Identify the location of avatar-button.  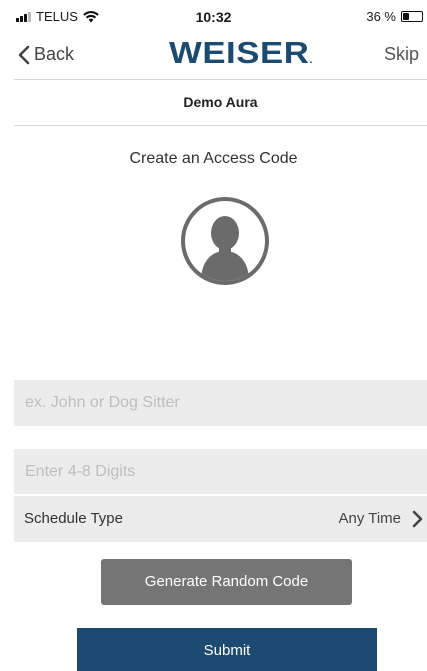
(225, 241).